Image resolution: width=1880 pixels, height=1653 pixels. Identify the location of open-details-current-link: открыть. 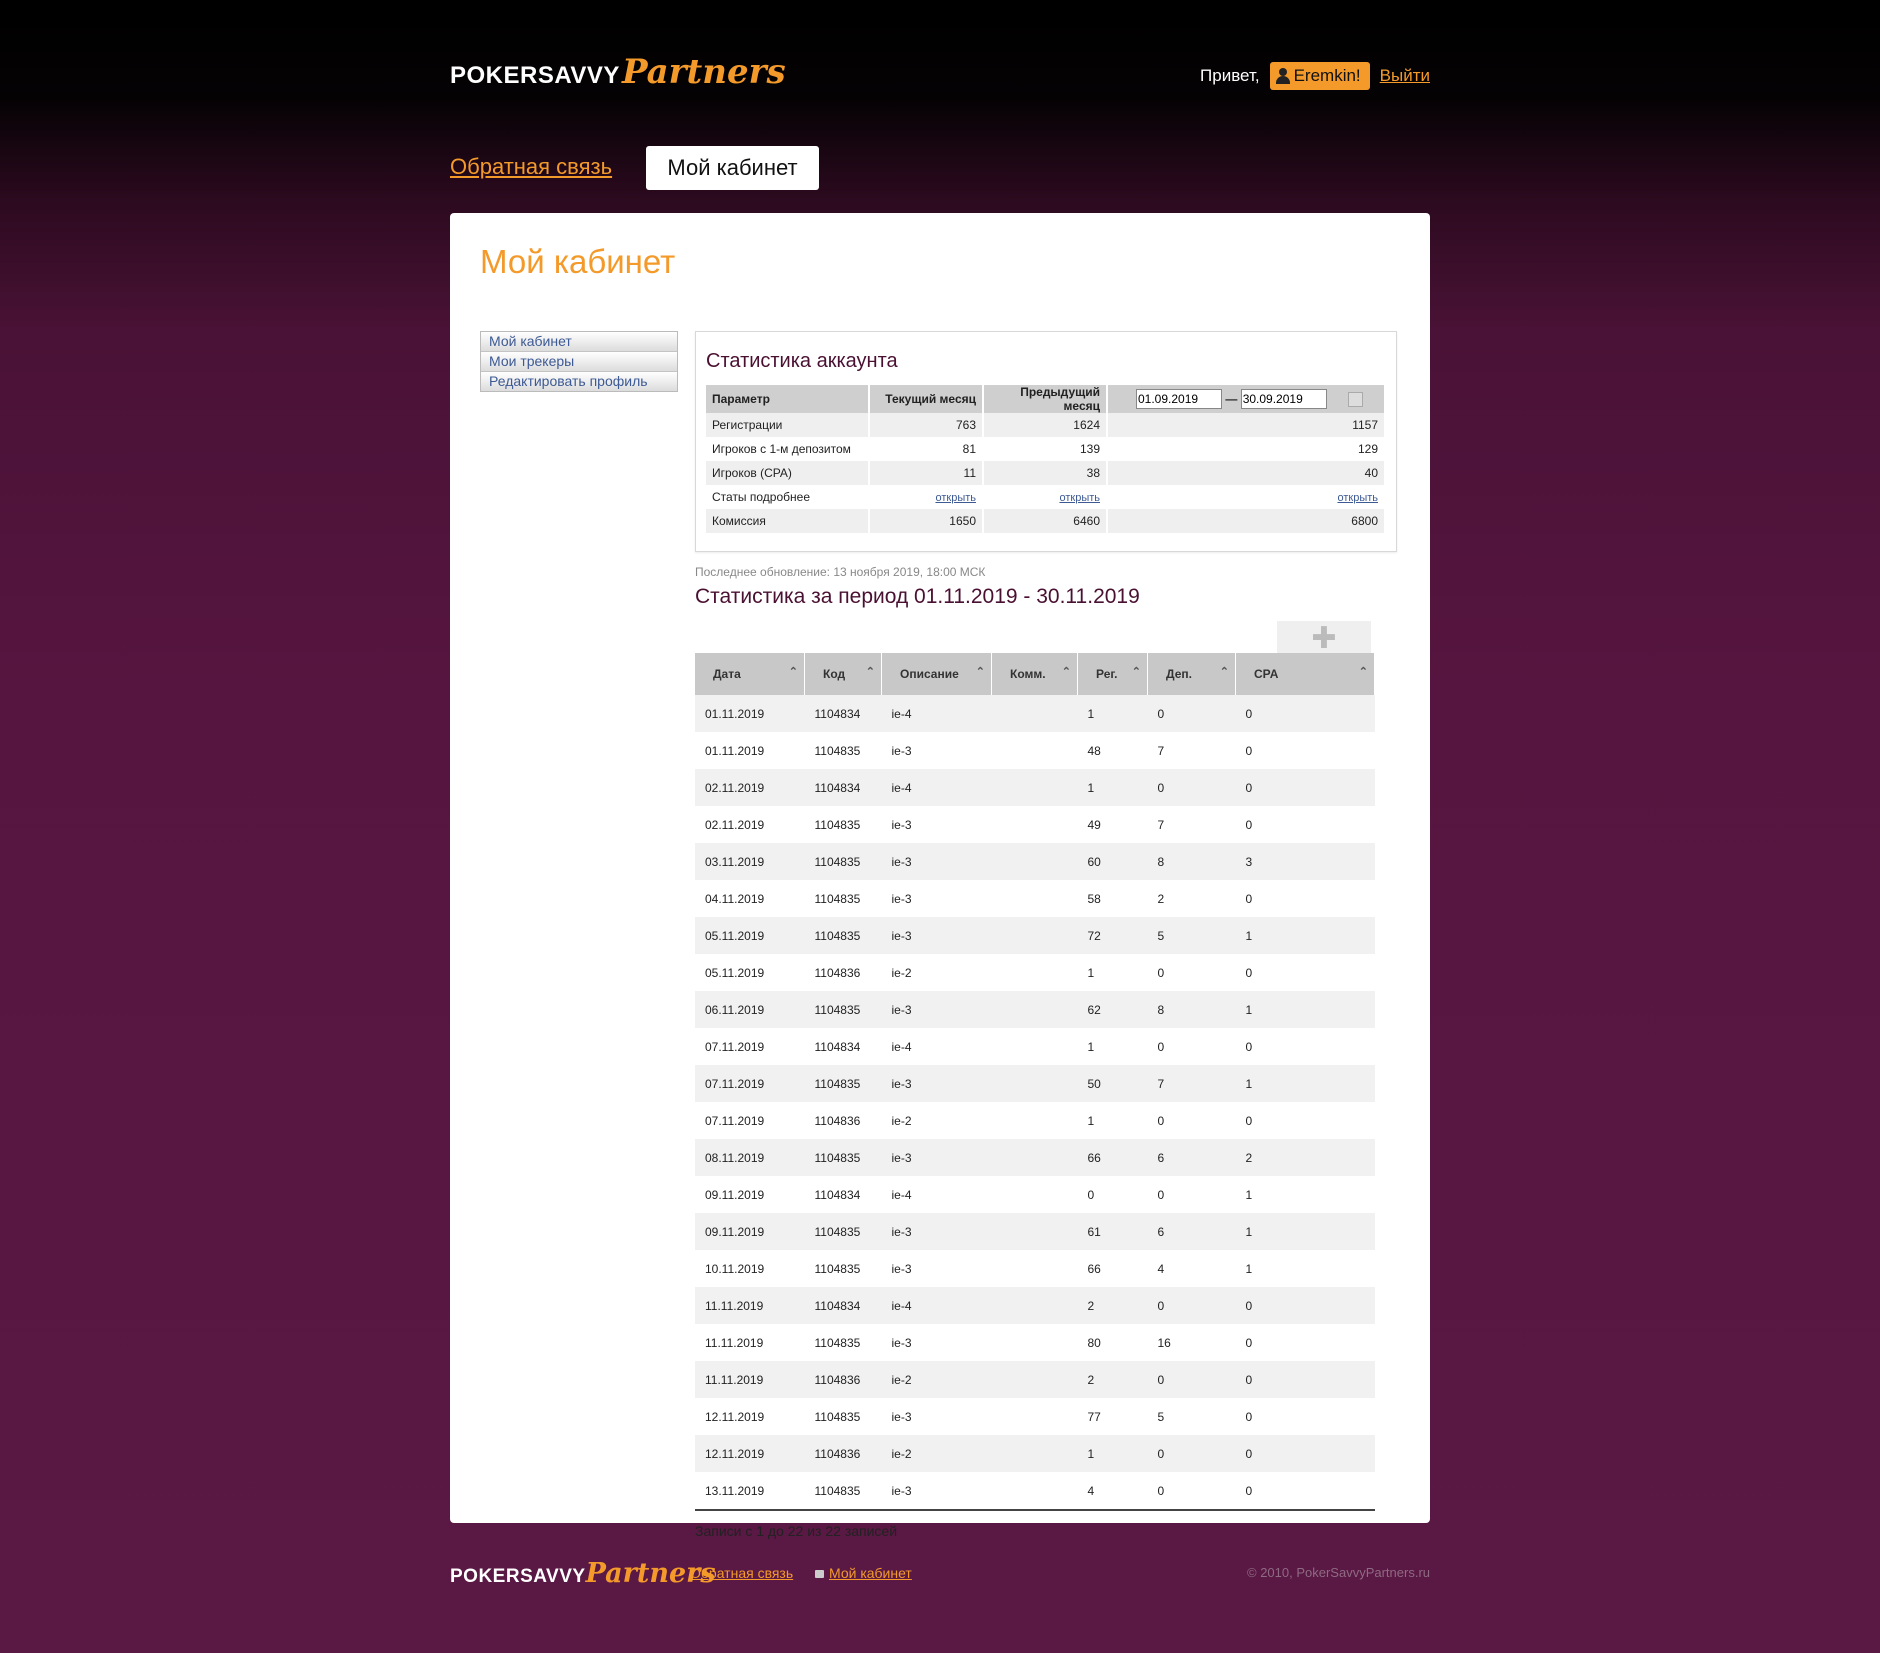
(955, 498).